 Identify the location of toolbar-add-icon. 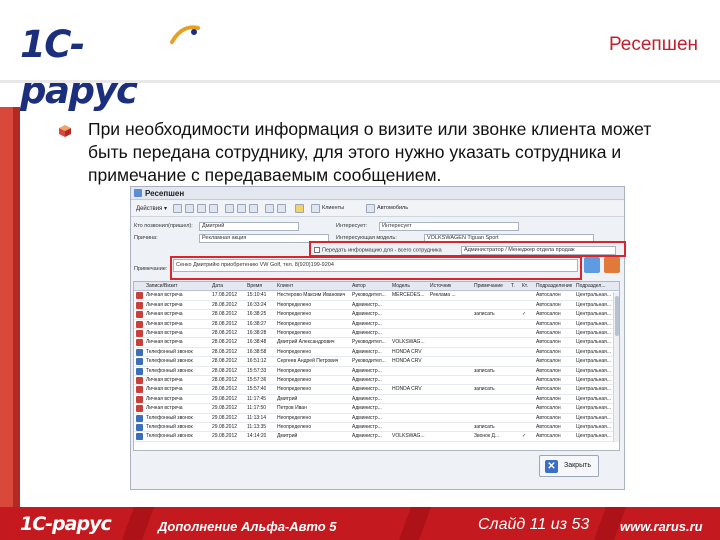
(177, 208).